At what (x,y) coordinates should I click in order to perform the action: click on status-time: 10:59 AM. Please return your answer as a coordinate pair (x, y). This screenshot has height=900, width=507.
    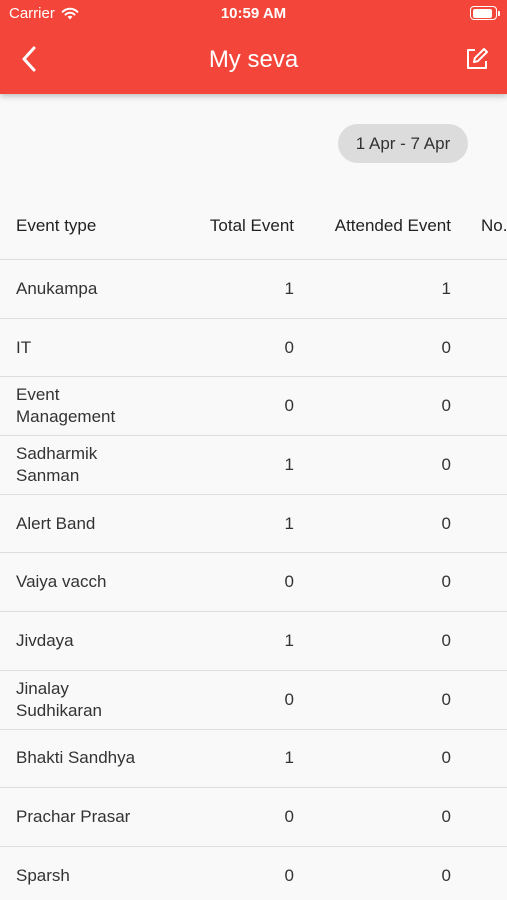
    Looking at the image, I should click on (253, 13).